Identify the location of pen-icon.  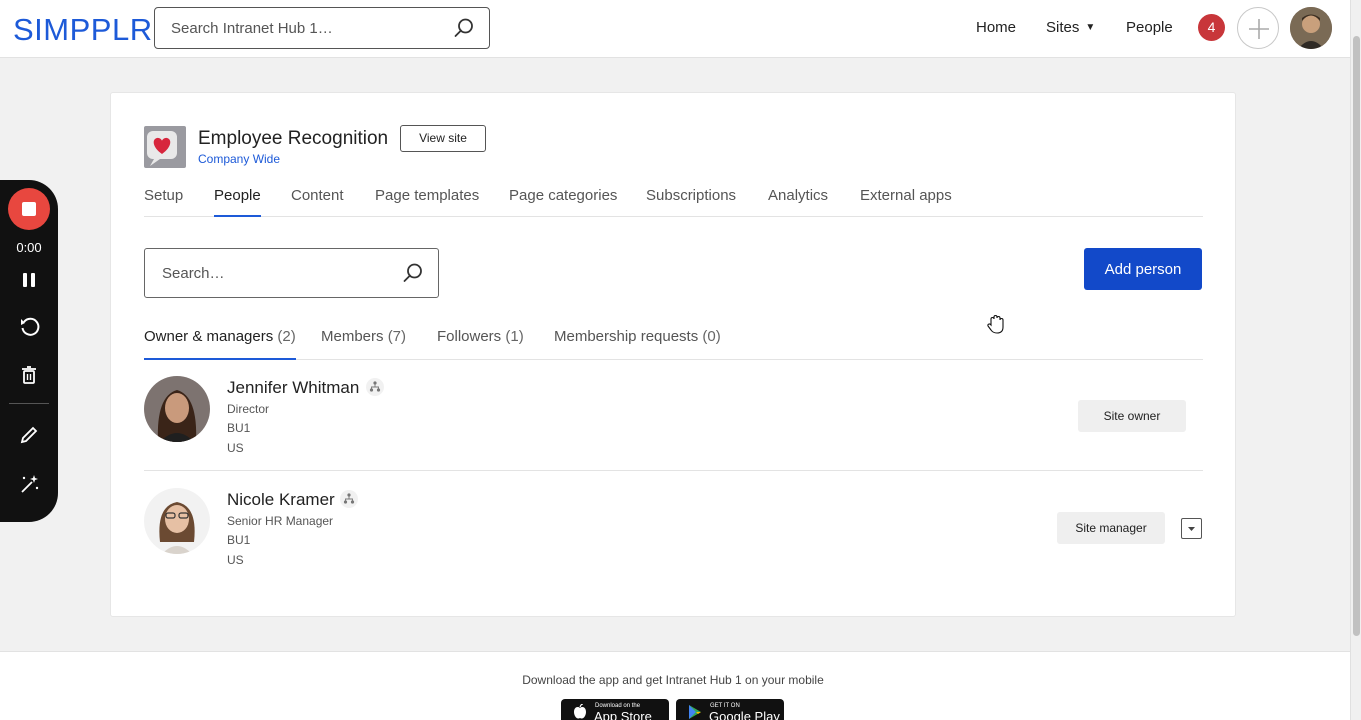
(29, 435).